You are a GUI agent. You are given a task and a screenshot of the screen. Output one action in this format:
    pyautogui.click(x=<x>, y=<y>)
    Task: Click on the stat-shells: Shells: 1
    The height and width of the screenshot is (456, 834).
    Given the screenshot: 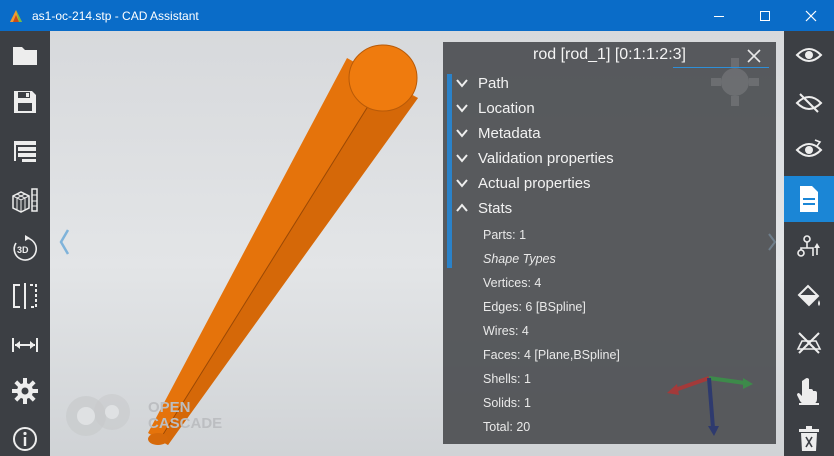 What is the action you would take?
    pyautogui.click(x=507, y=379)
    